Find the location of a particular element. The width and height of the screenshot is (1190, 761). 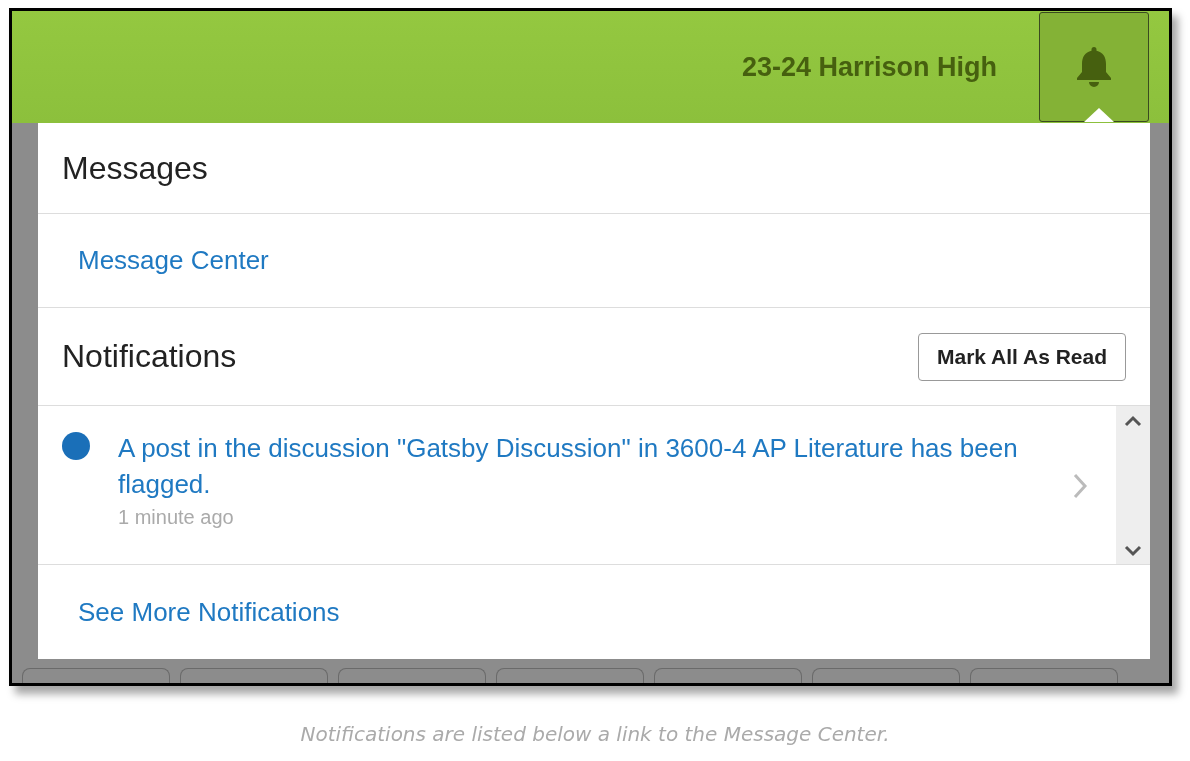

caption: Notifications are listed below a link to the Message Center. is located at coordinates (595, 734).